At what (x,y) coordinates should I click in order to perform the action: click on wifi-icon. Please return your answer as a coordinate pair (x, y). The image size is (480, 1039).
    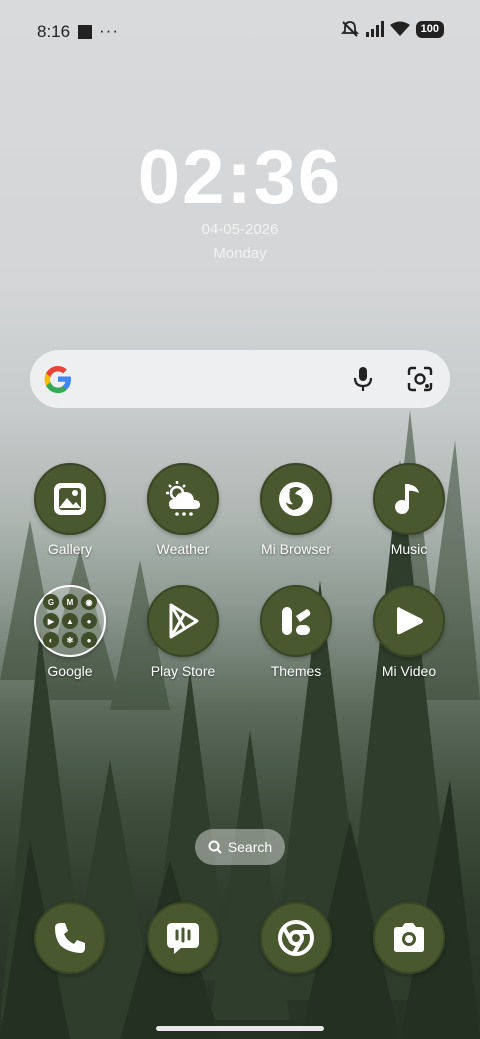
    Looking at the image, I should click on (399, 28).